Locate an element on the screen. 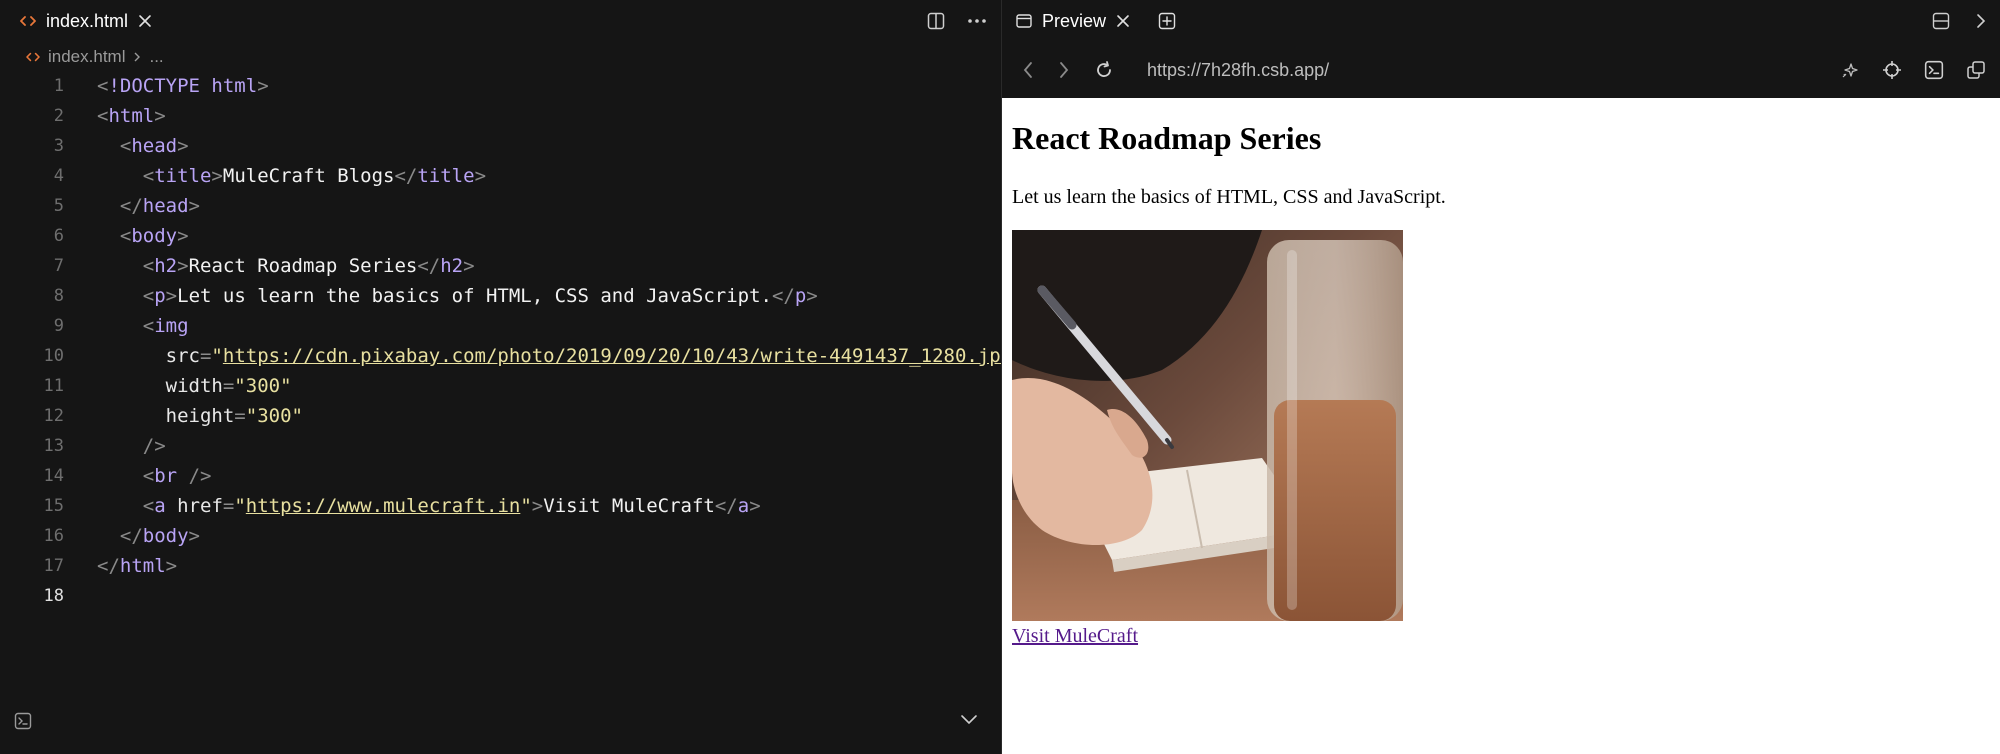 Image resolution: width=2000 pixels, height=754 pixels. line-number: 10 is located at coordinates (53, 356).